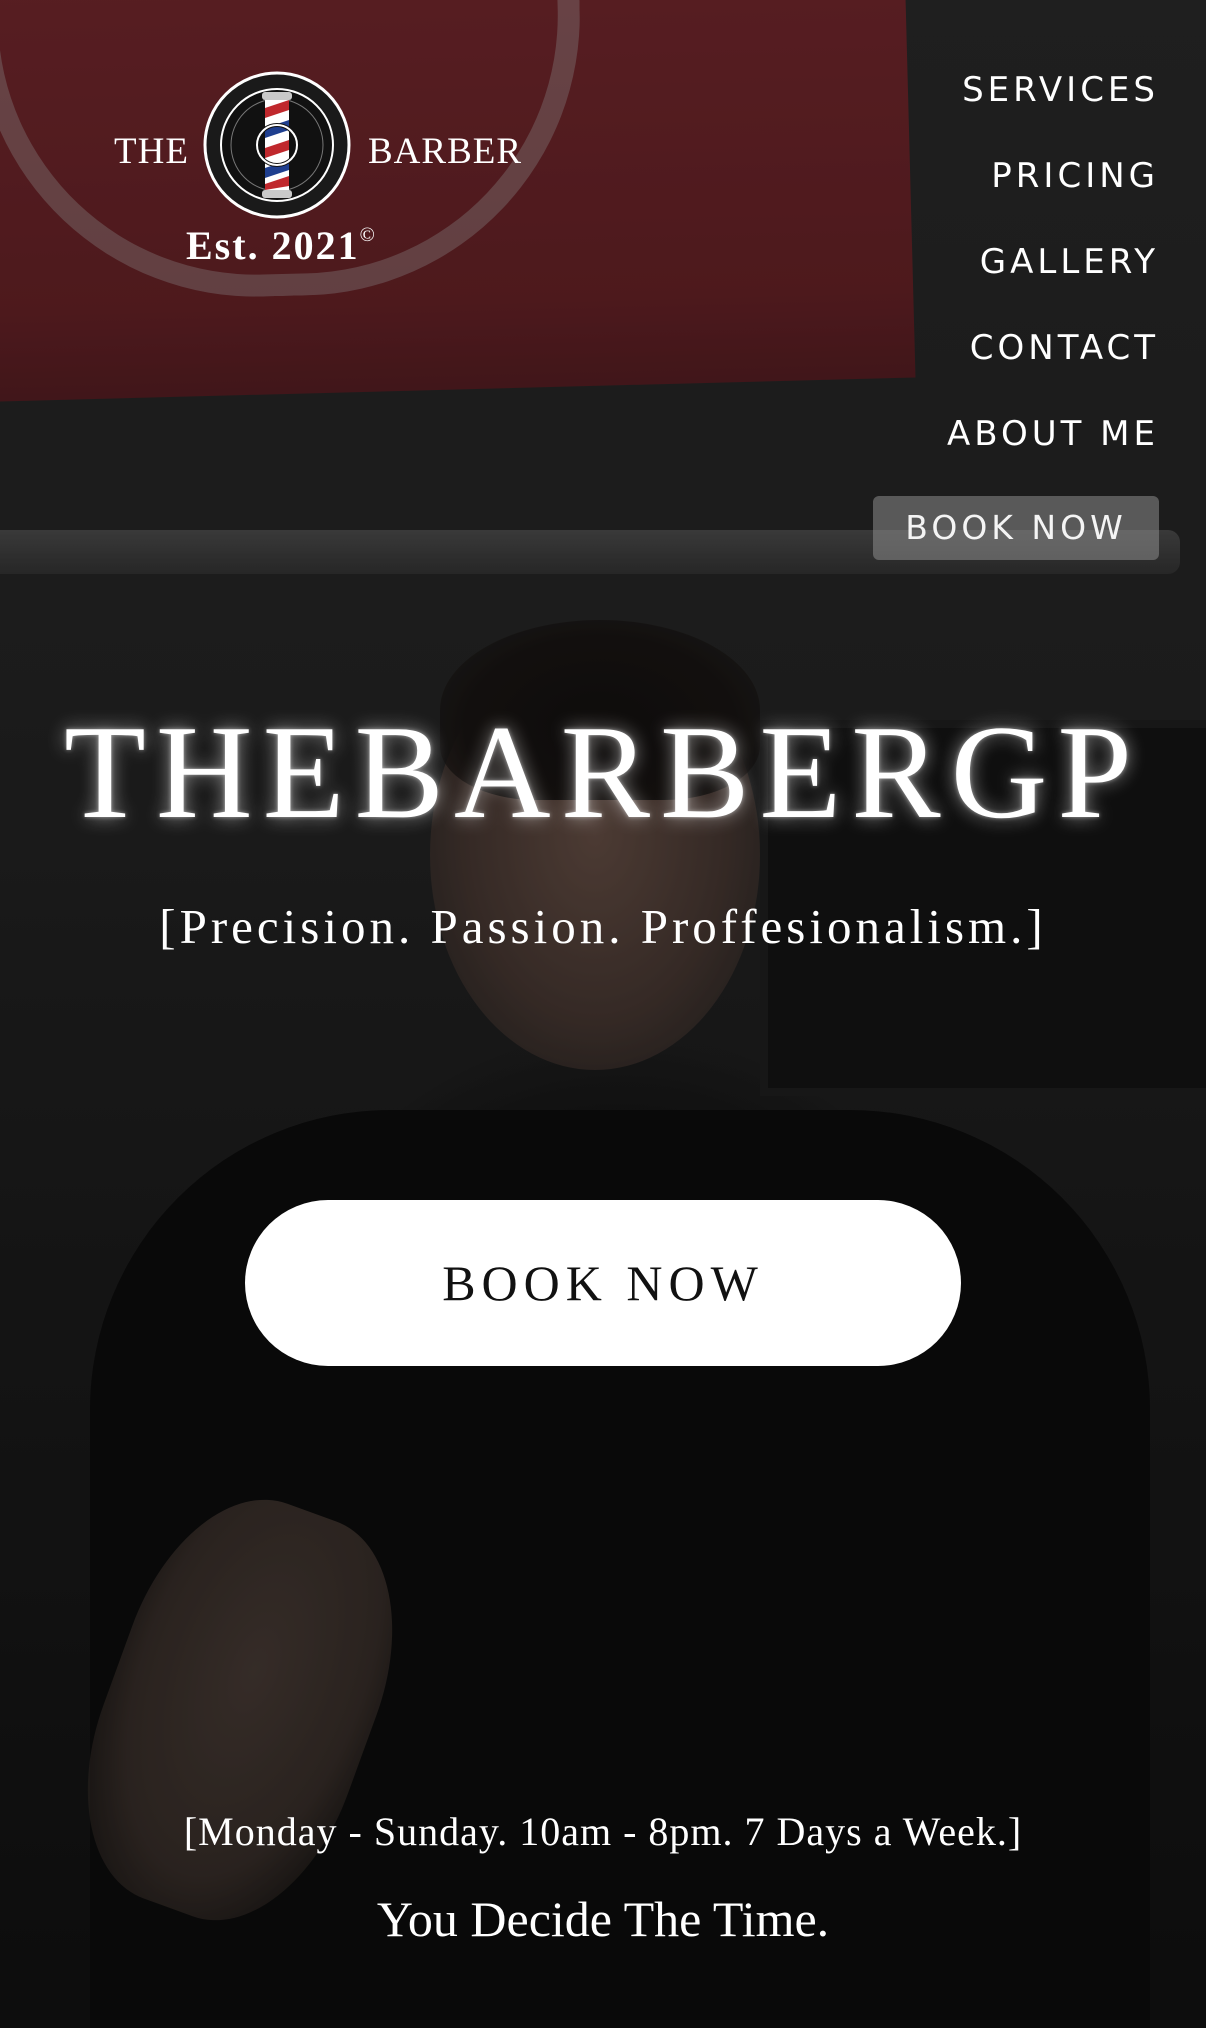 Image resolution: width=1206 pixels, height=2028 pixels. I want to click on nav-services: SERVICES, so click(1060, 109).